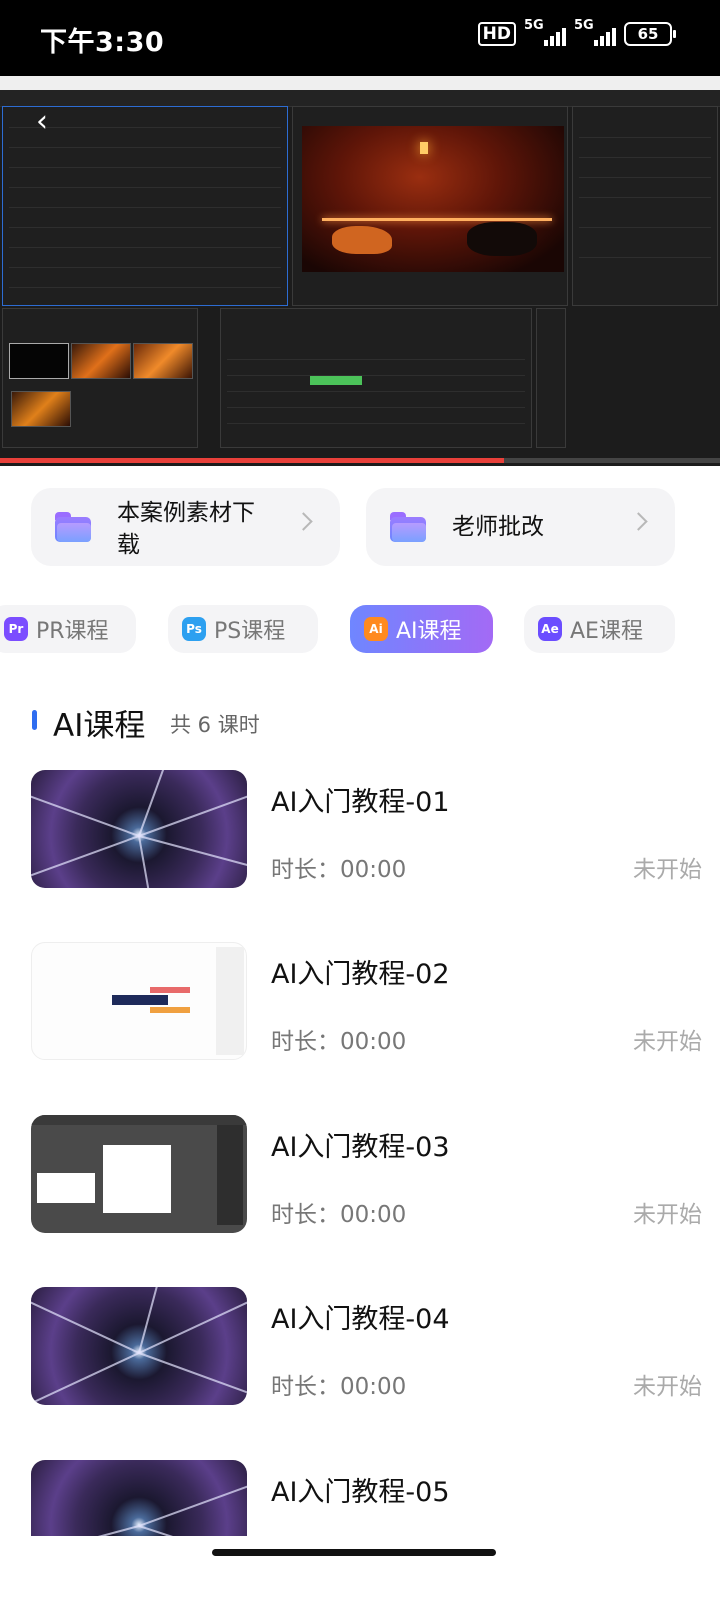  Describe the element at coordinates (360, 1002) in the screenshot. I see `lesson-item: AI入门教程-02 时长：00:00 未开始` at that location.